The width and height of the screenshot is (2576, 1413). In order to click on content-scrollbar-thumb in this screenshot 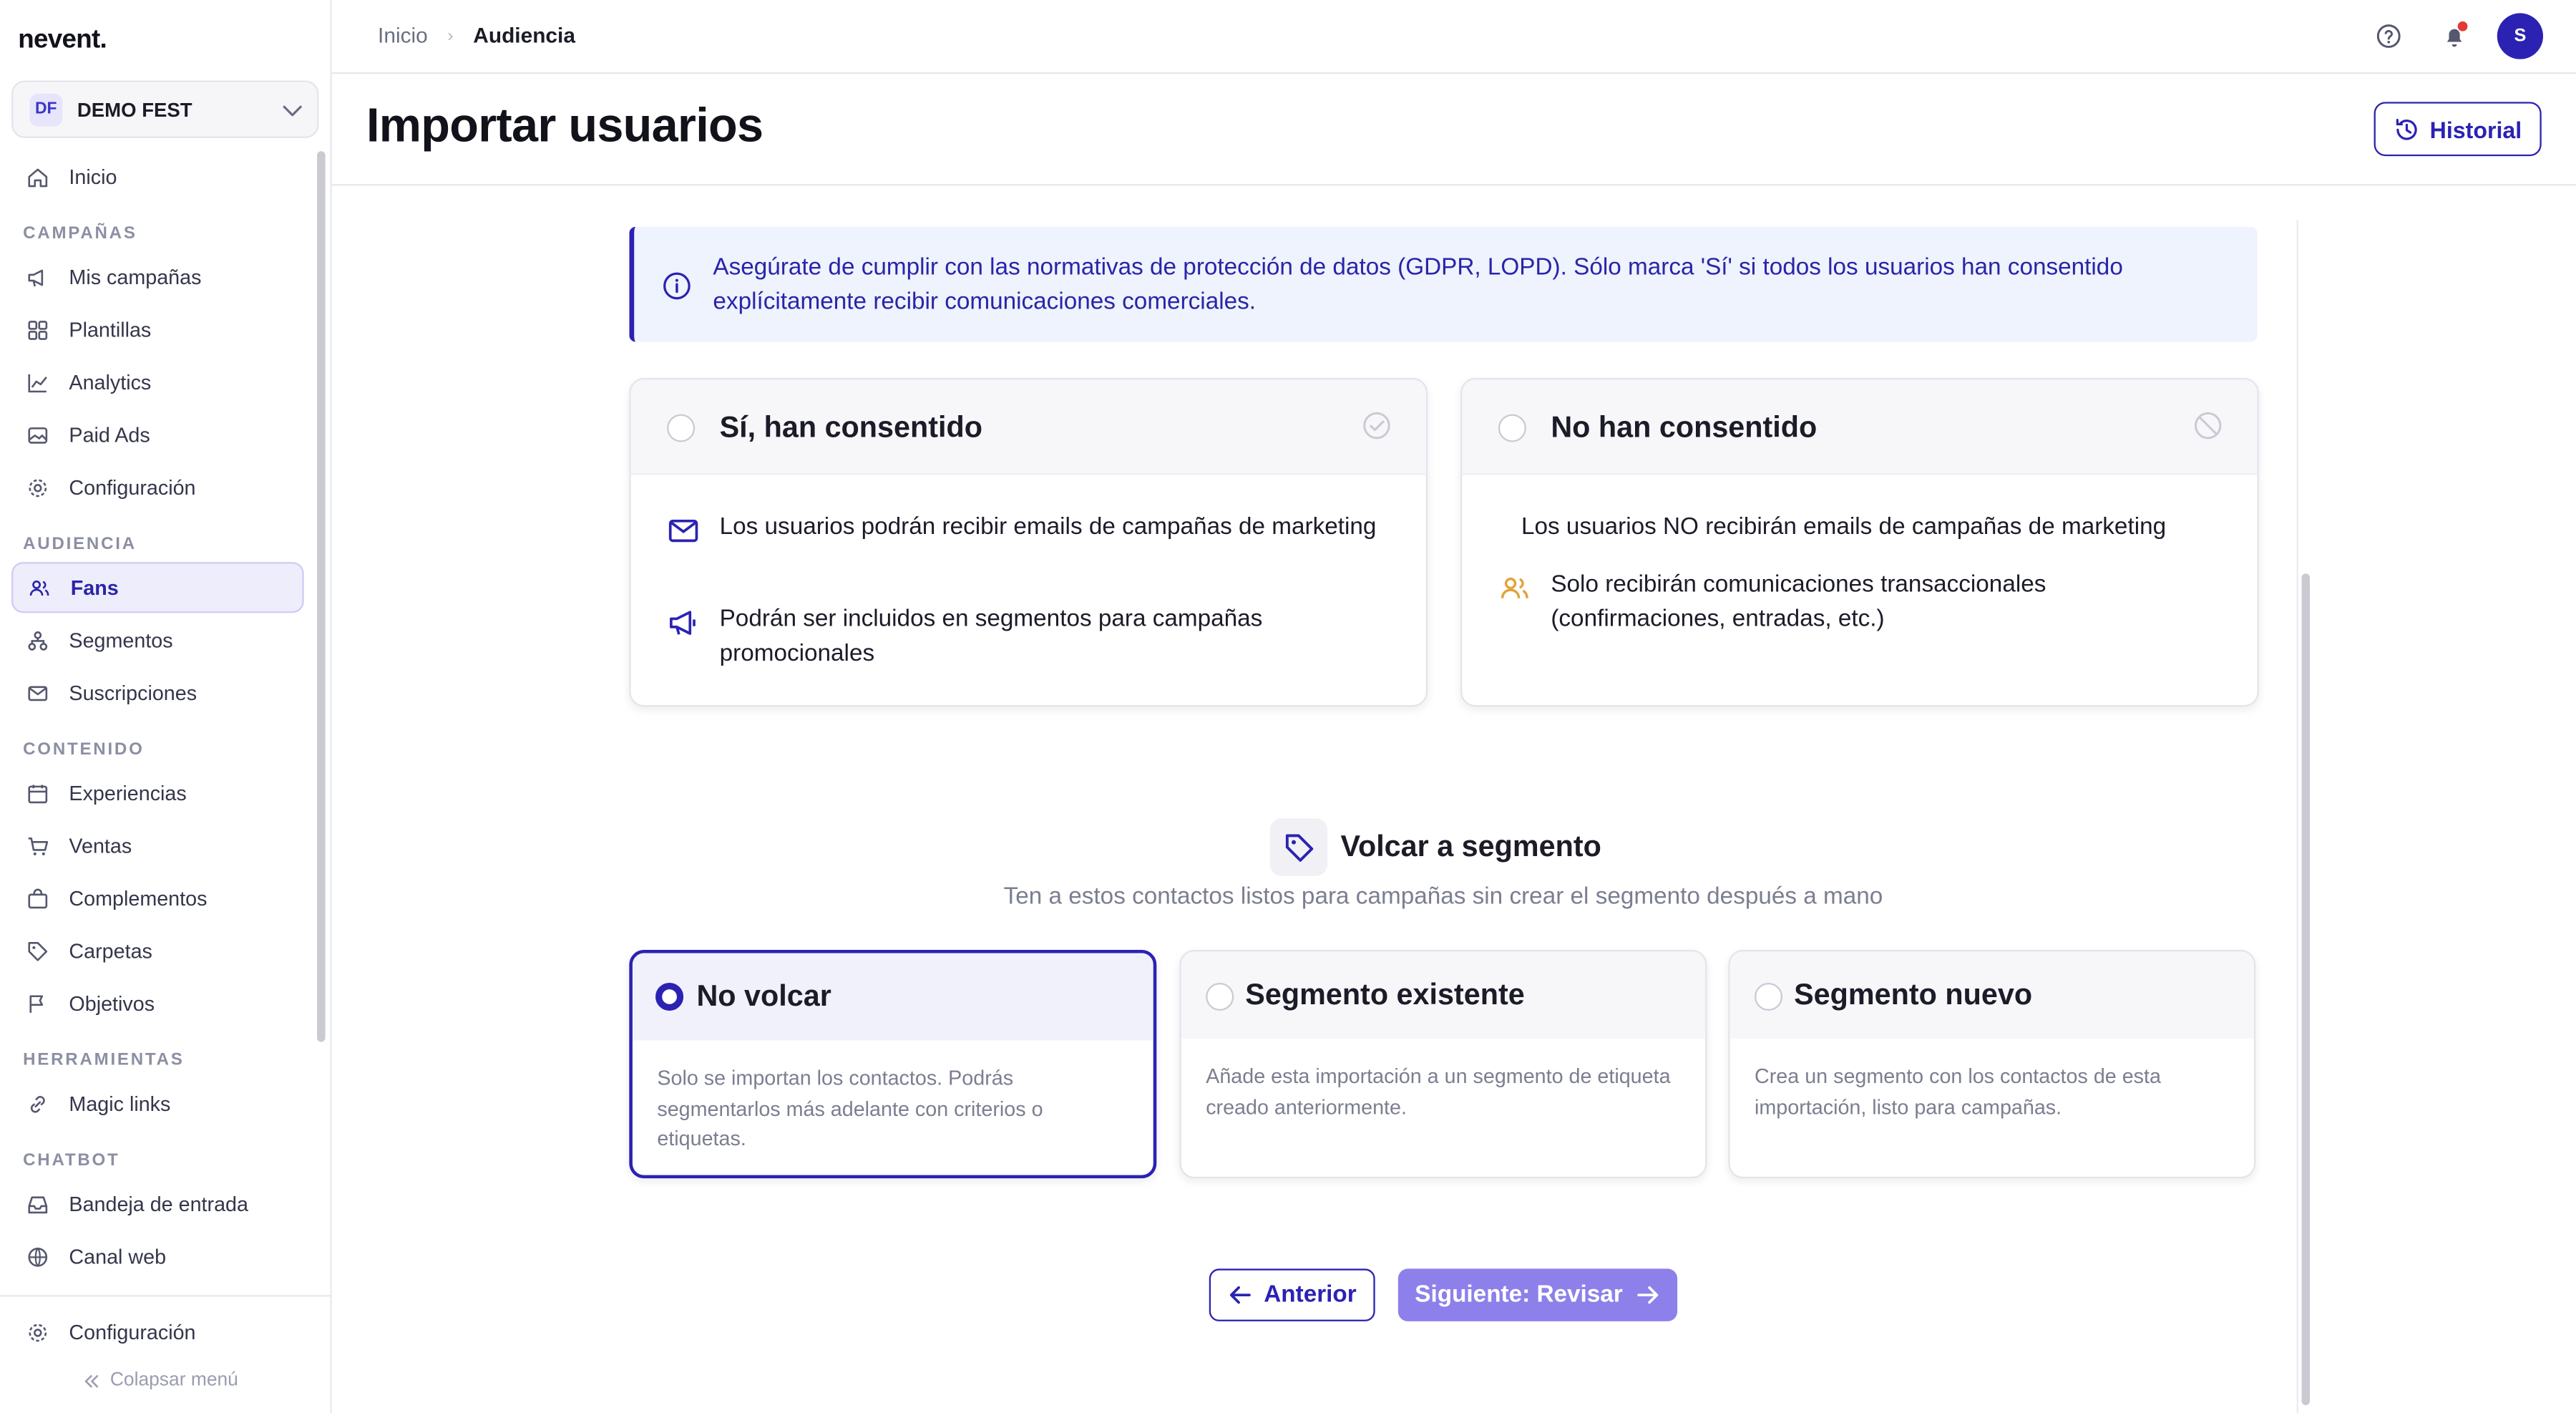, I will do `click(2306, 989)`.